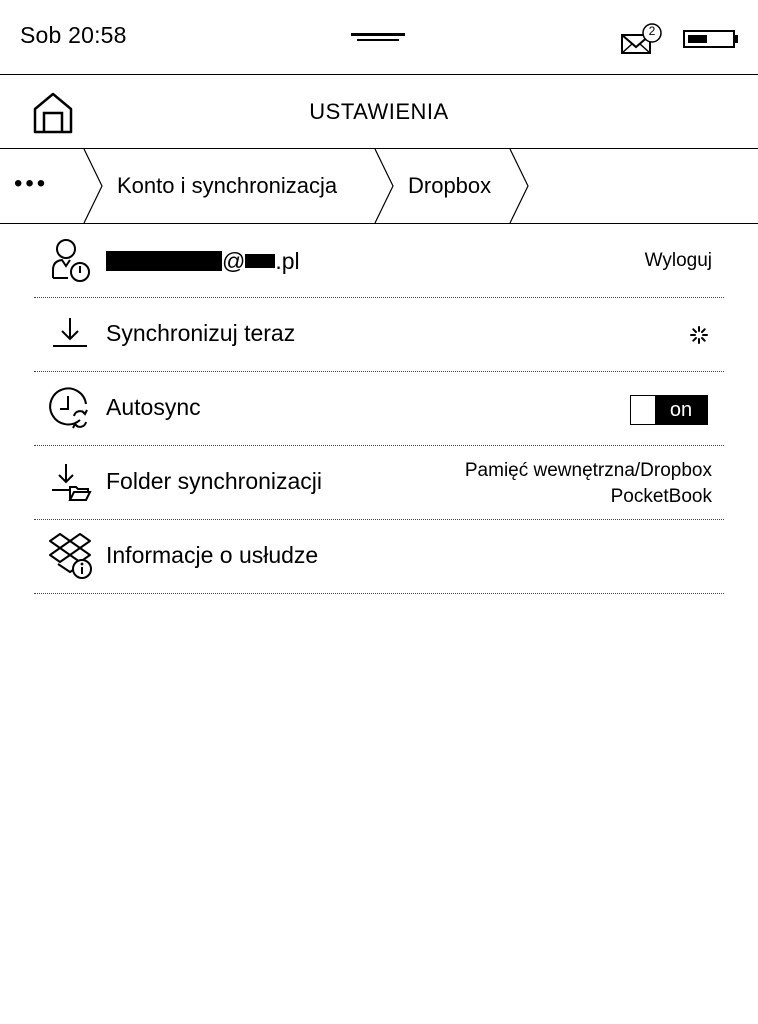  Describe the element at coordinates (710, 39) in the screenshot. I see `battery-icon` at that location.